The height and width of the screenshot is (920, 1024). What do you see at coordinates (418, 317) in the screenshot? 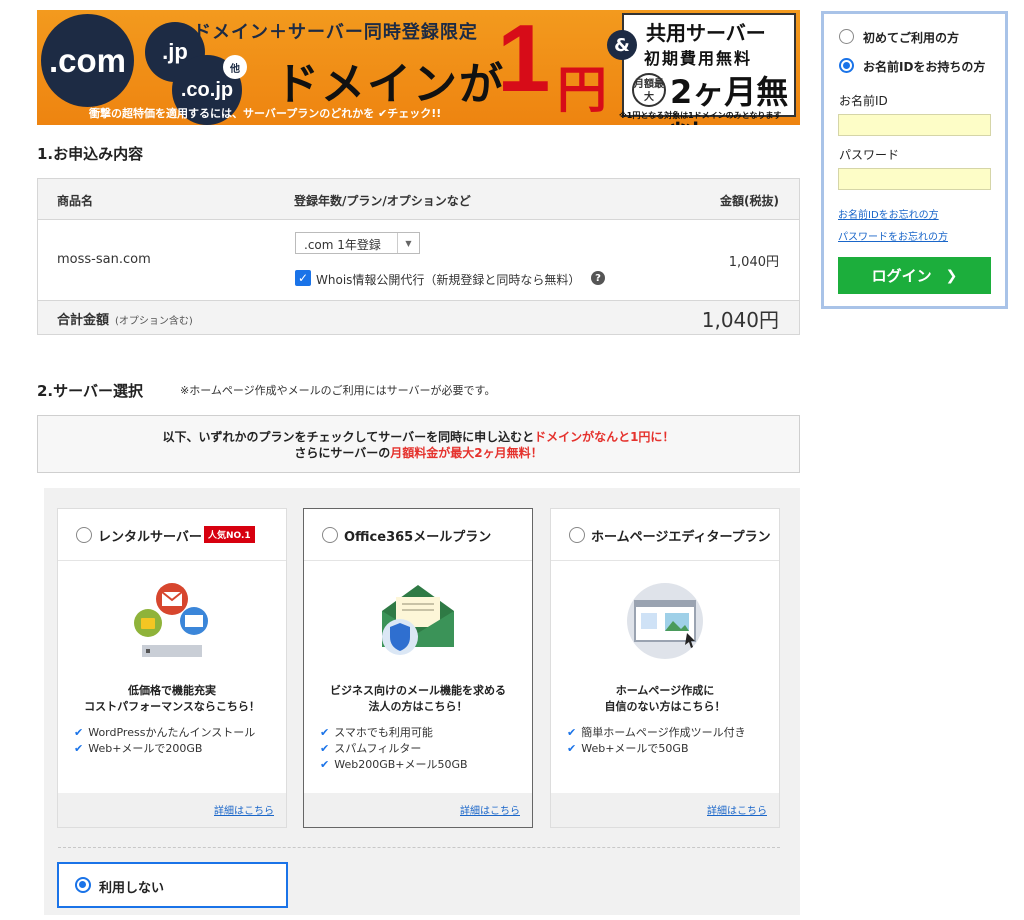
I see `order-total-row: 合計金額 (オプション含む) 1,040円` at bounding box center [418, 317].